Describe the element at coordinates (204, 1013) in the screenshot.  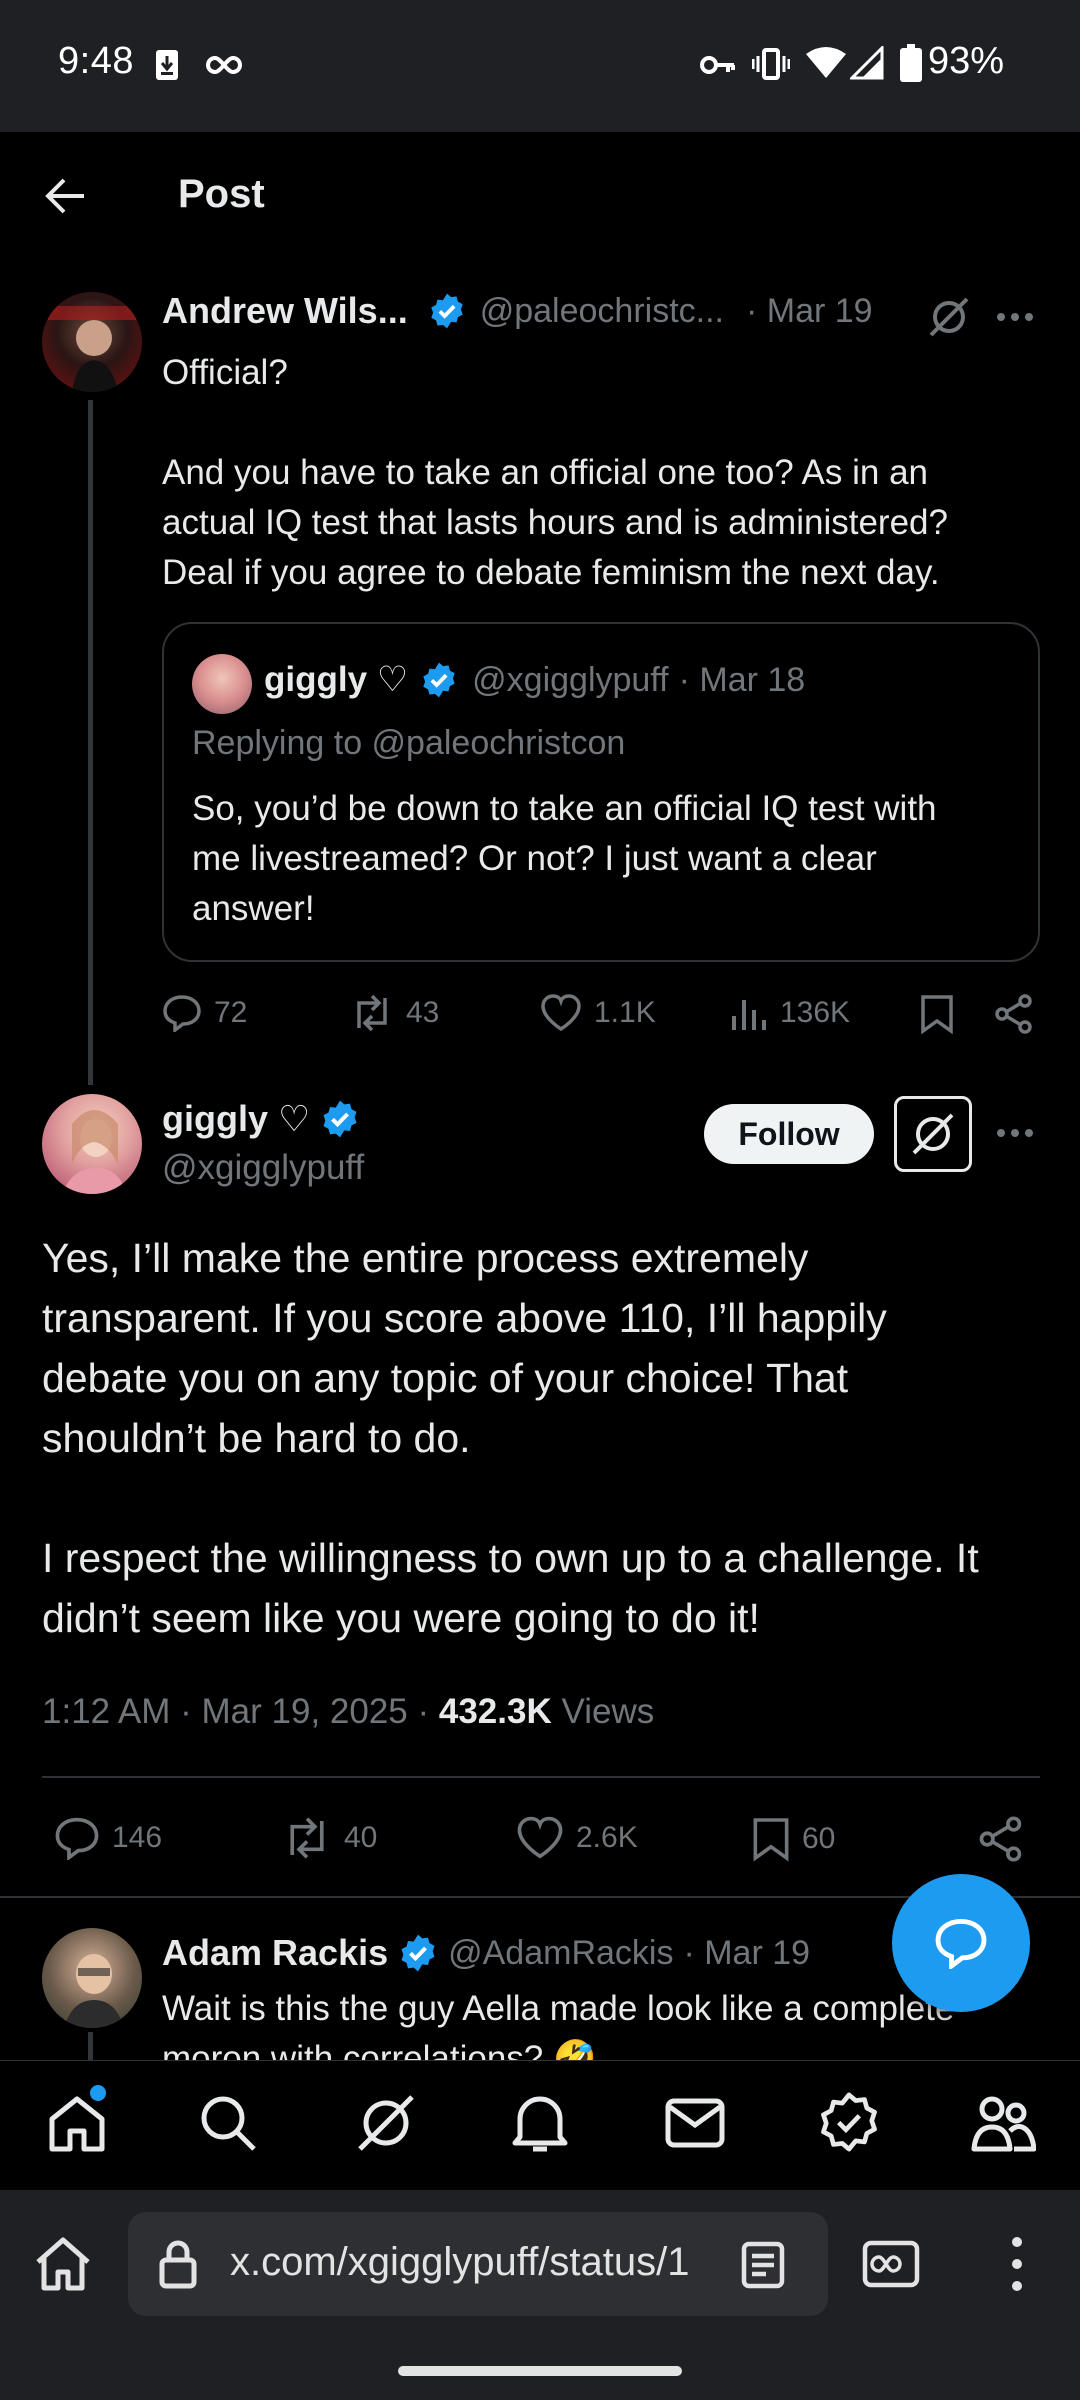
I see `reply-button: 72` at that location.